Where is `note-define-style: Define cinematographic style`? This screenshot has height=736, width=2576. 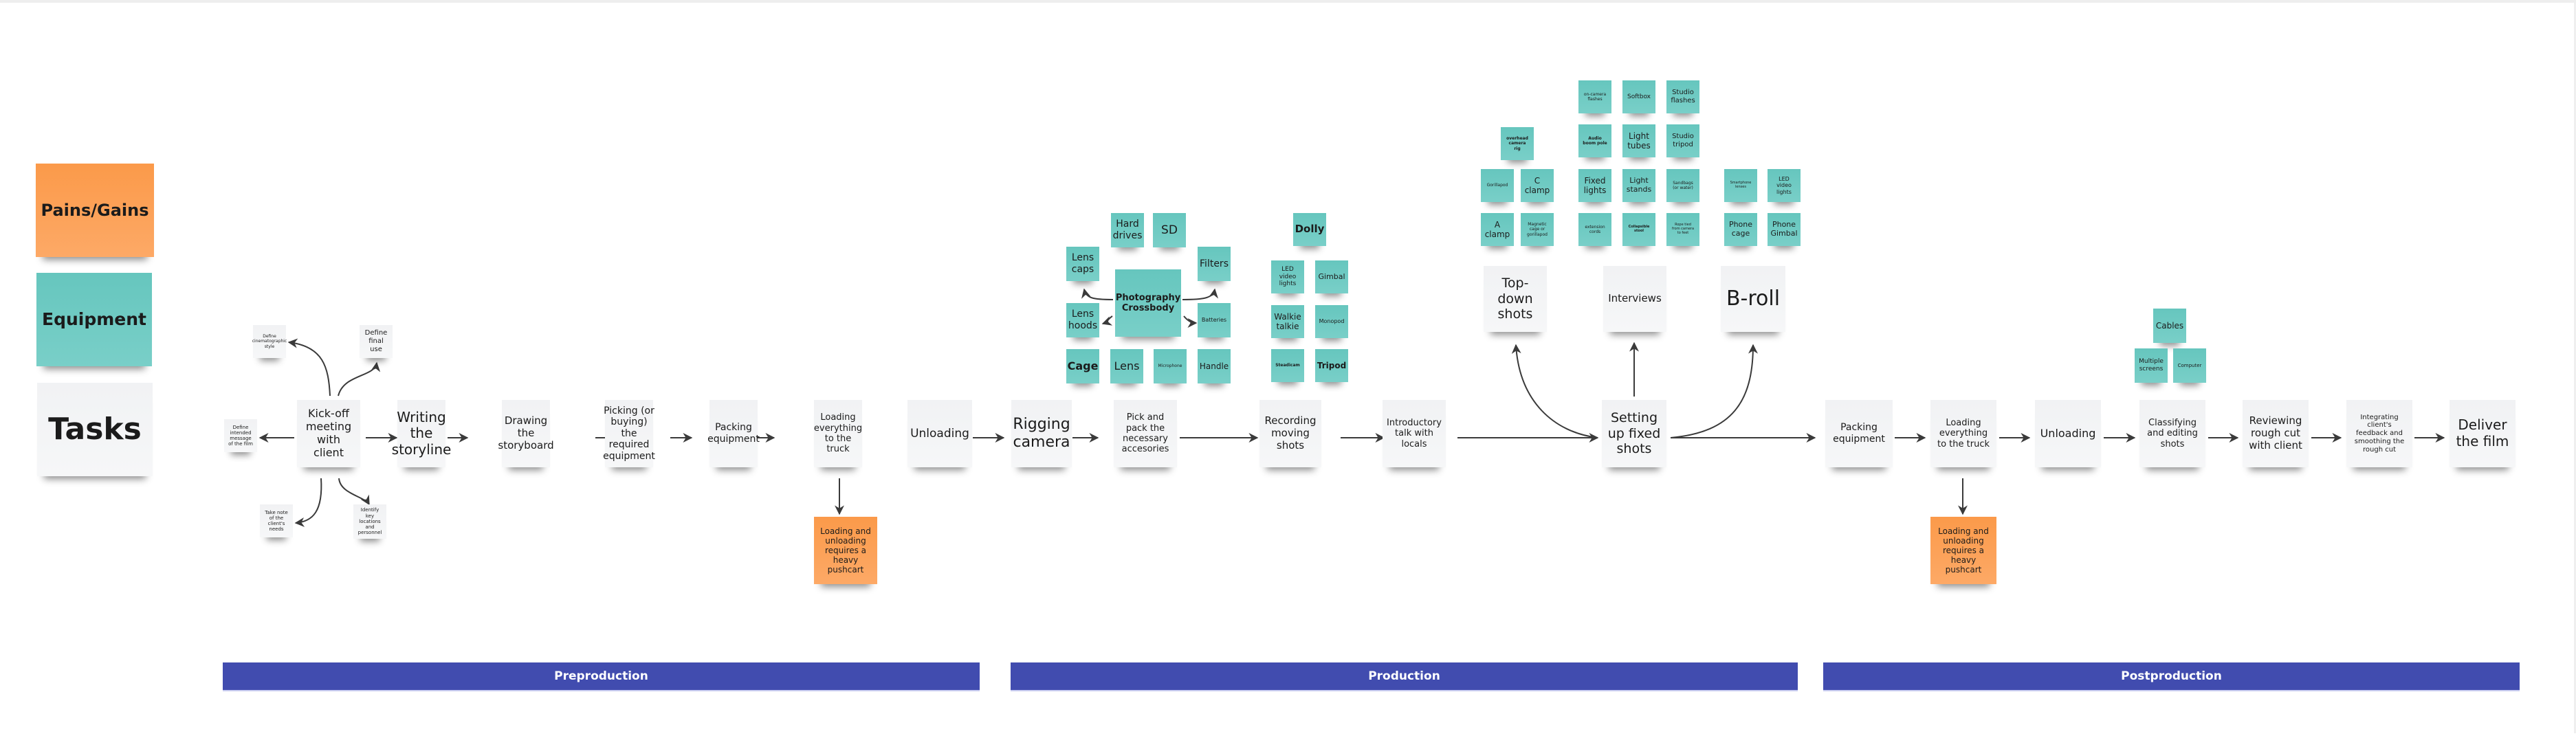 note-define-style: Define cinematographic style is located at coordinates (269, 341).